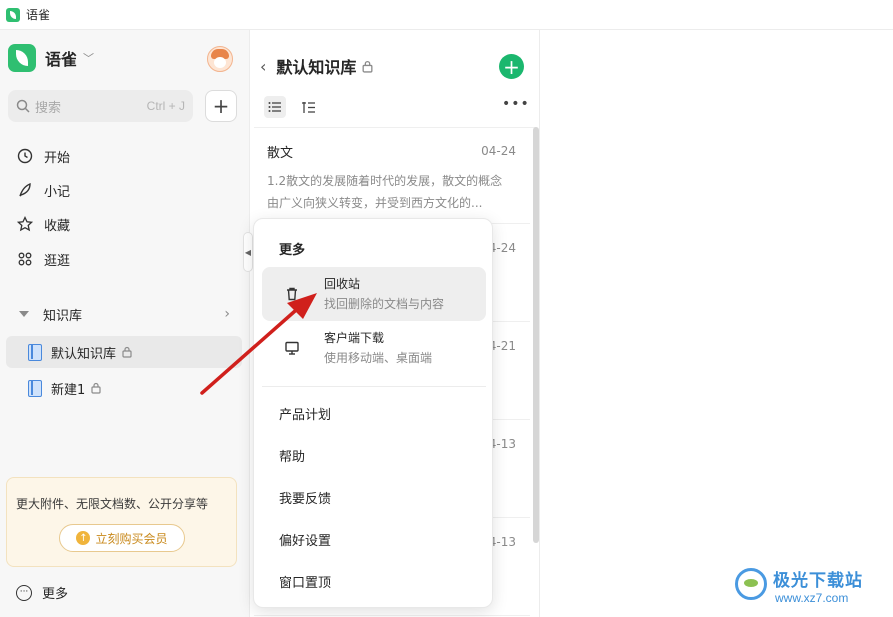 The width and height of the screenshot is (893, 617). Describe the element at coordinates (25, 259) in the screenshot. I see `grid-icon` at that location.